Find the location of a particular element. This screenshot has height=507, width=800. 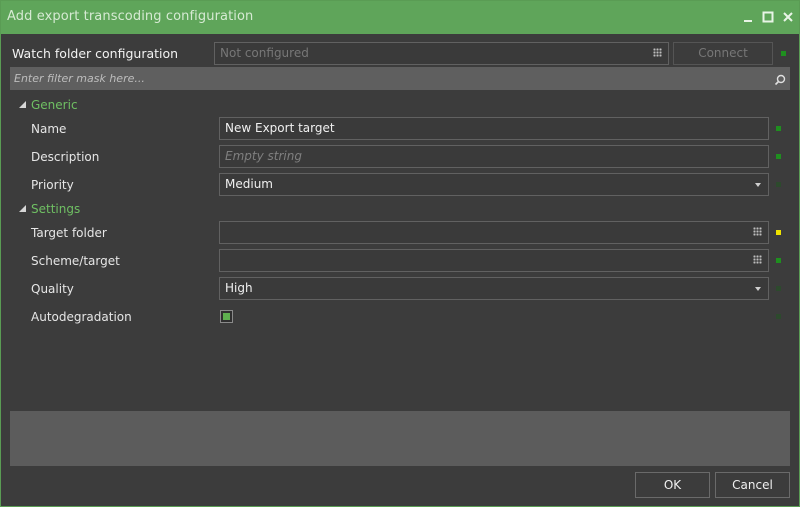

target-folder-input is located at coordinates (494, 232).